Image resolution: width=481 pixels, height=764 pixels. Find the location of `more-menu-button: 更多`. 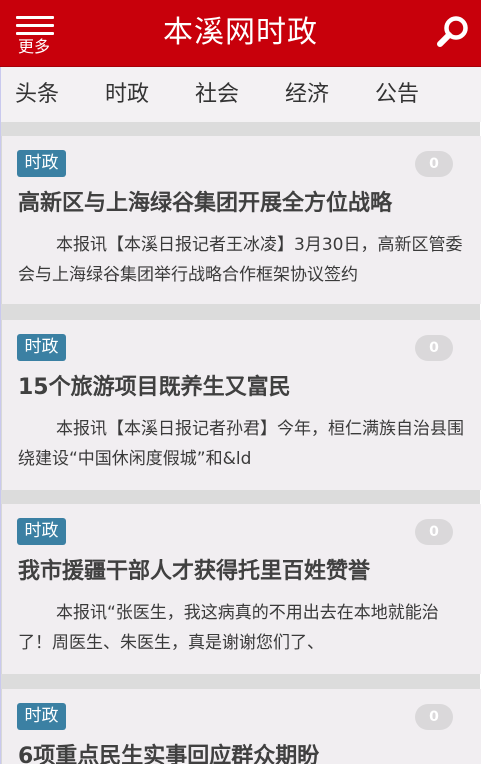

more-menu-button: 更多 is located at coordinates (38, 35).